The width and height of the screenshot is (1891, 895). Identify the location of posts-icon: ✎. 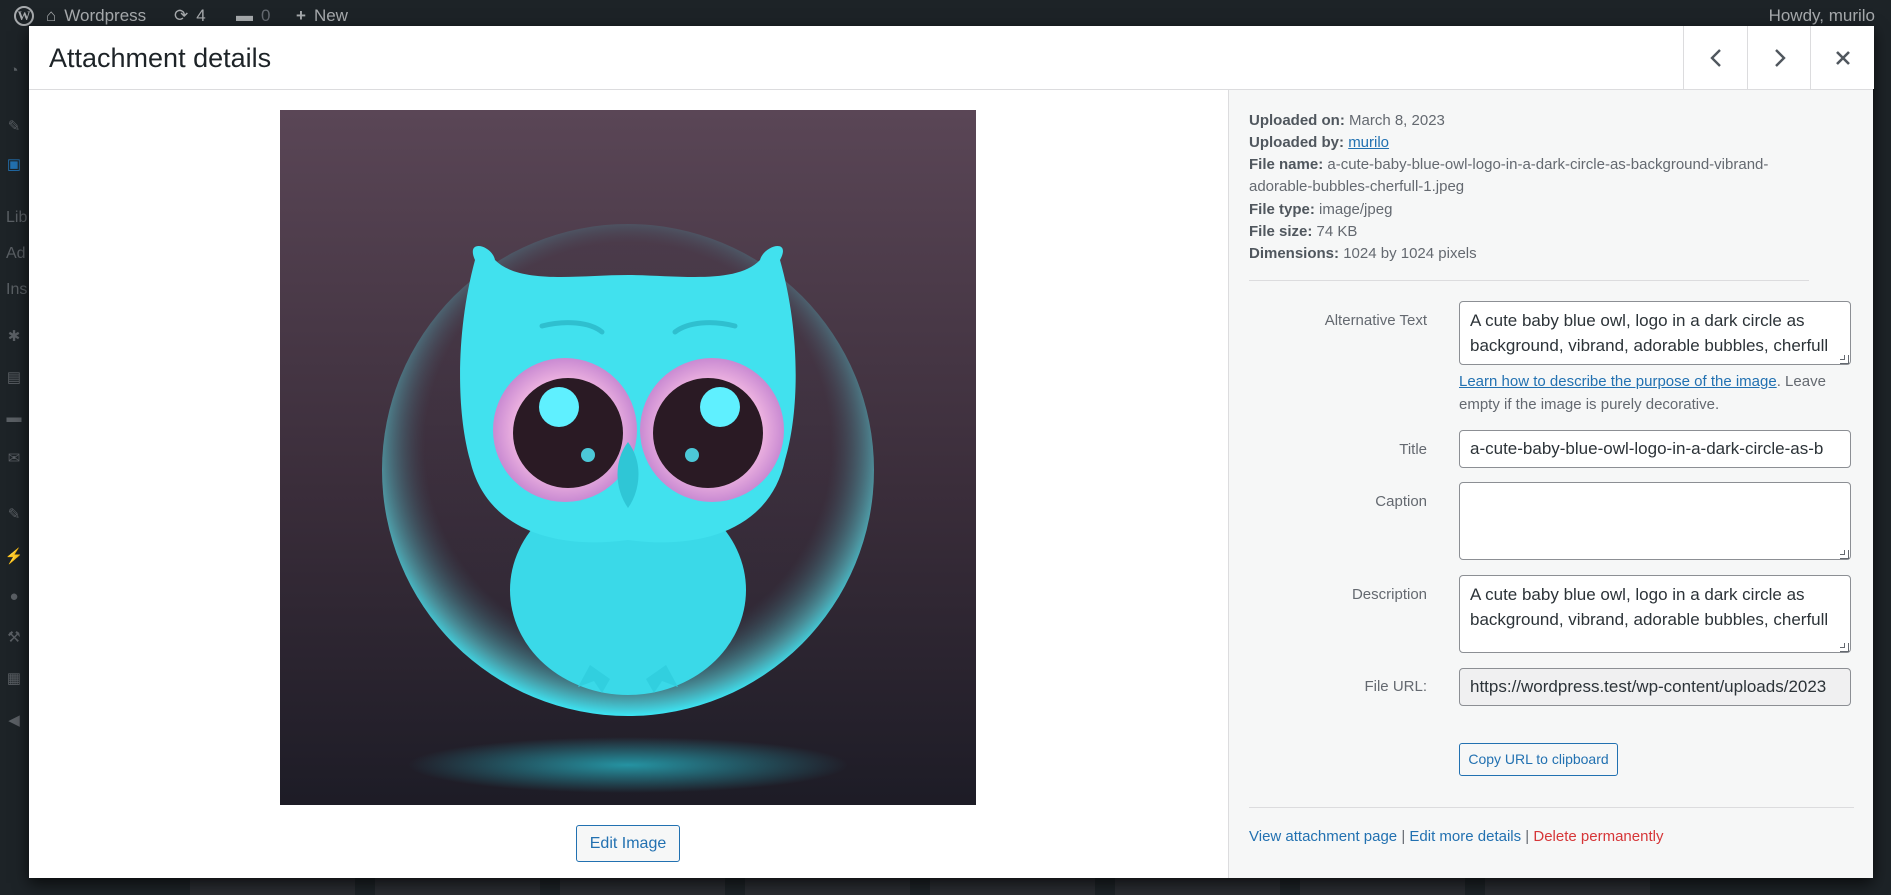
(14, 127).